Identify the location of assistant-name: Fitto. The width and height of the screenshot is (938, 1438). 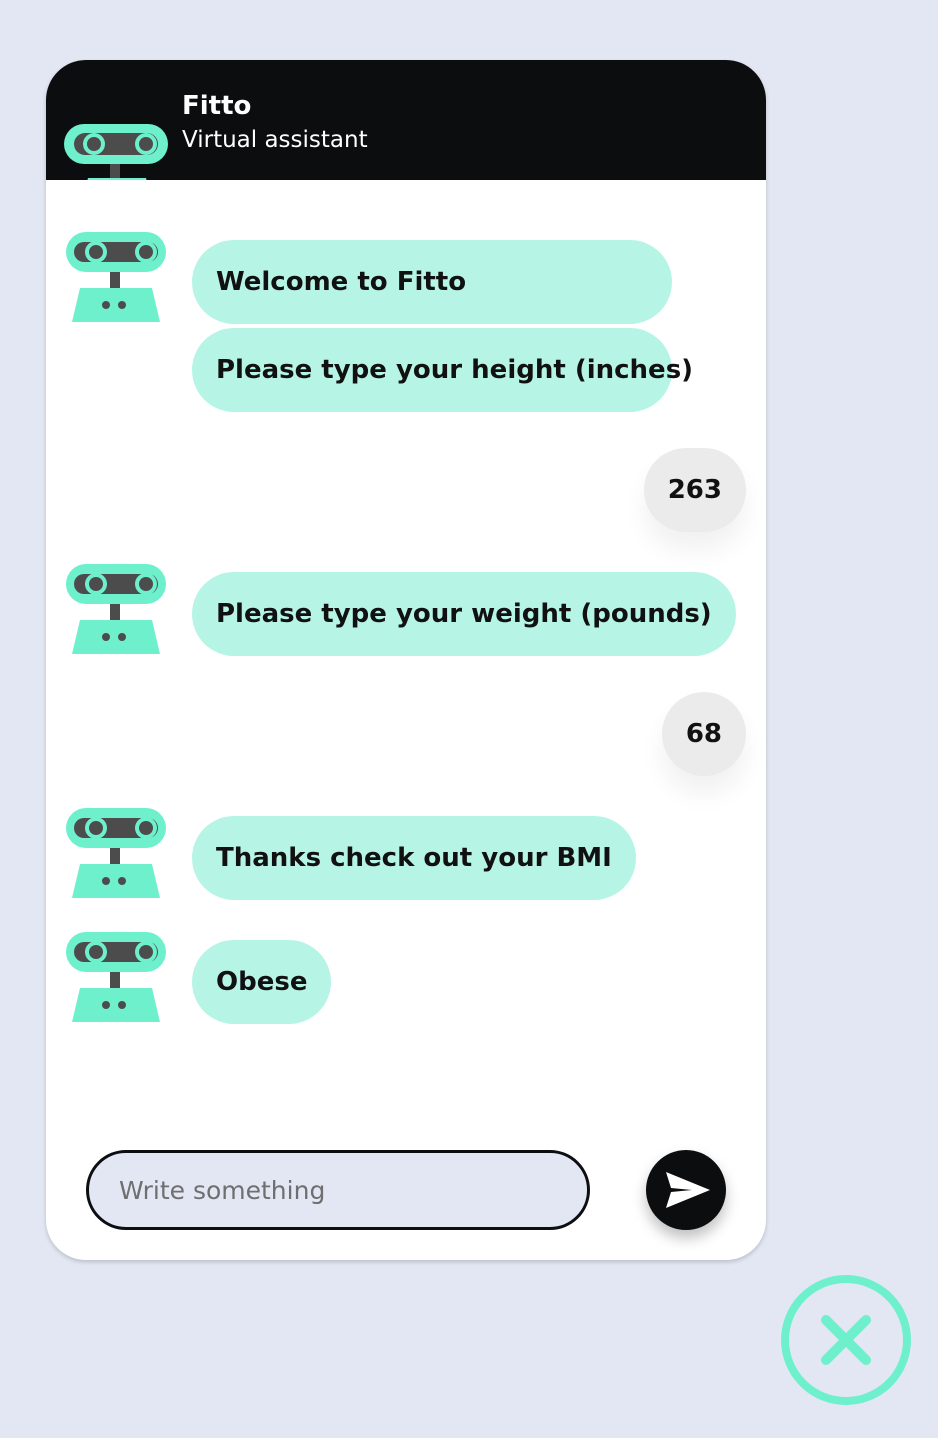
(217, 106).